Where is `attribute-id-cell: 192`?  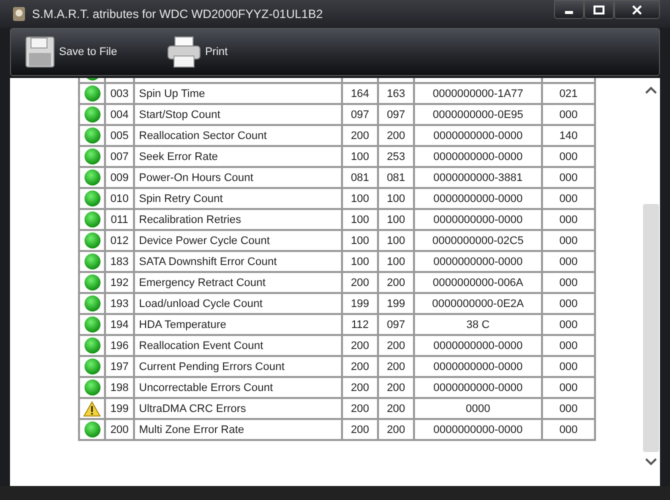 attribute-id-cell: 192 is located at coordinates (119, 282).